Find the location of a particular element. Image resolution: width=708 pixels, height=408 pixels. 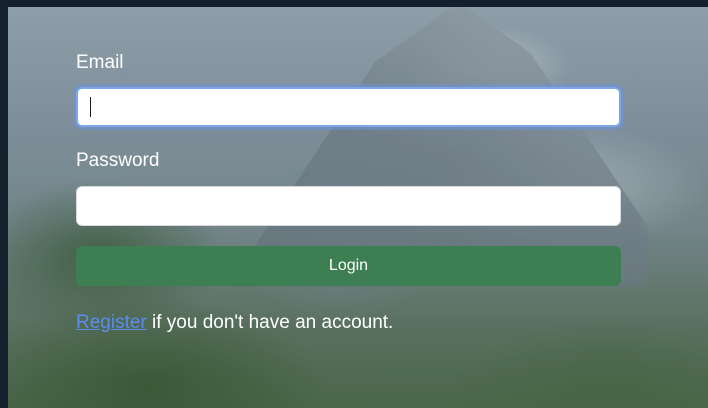

email-label: Email is located at coordinates (100, 62).